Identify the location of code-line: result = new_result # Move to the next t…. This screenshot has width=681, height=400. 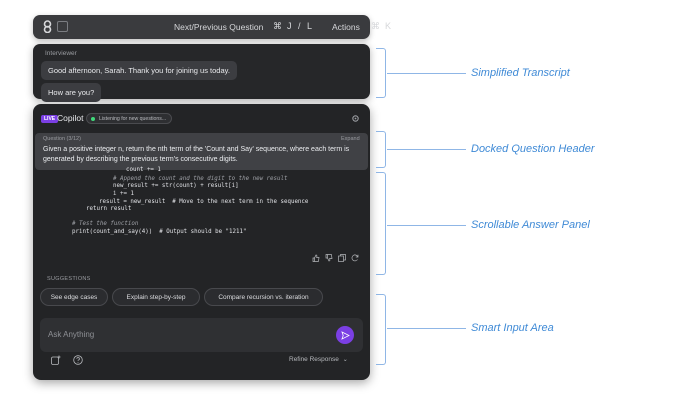
(204, 202).